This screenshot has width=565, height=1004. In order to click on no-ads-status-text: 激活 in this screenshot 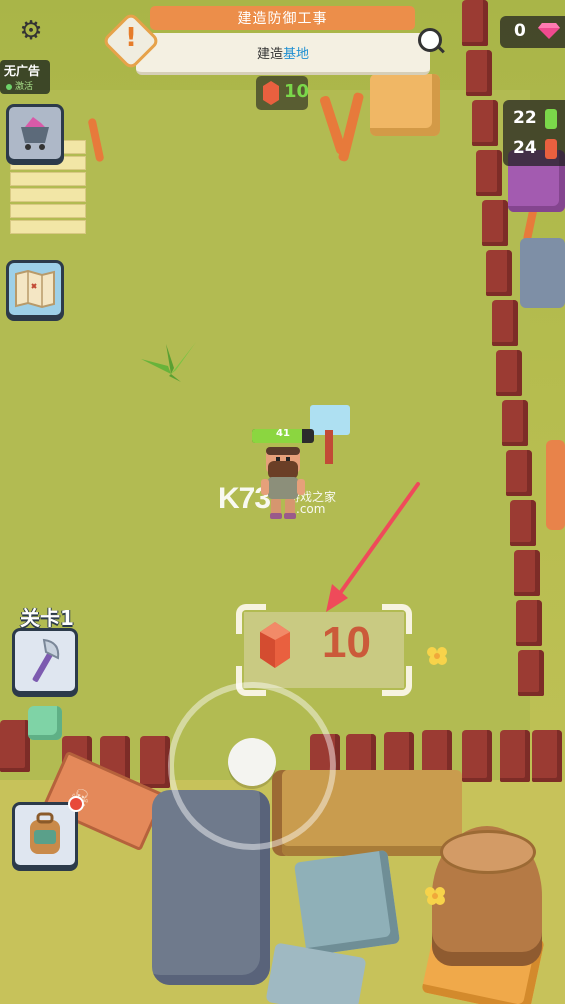, I will do `click(24, 87)`.